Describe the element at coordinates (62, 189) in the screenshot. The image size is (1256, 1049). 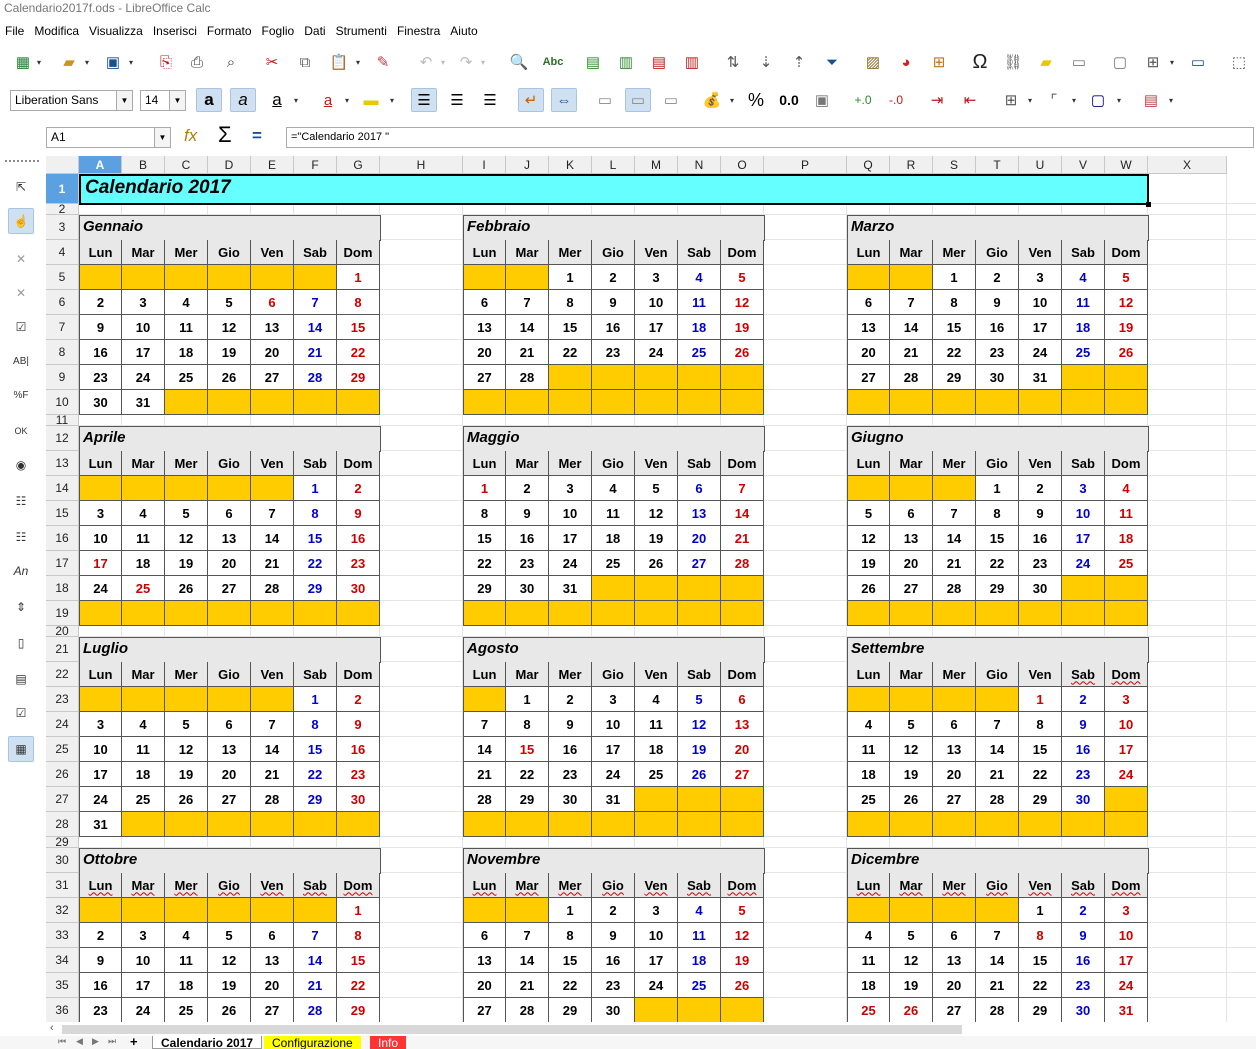
I see `row-header-1: 1` at that location.